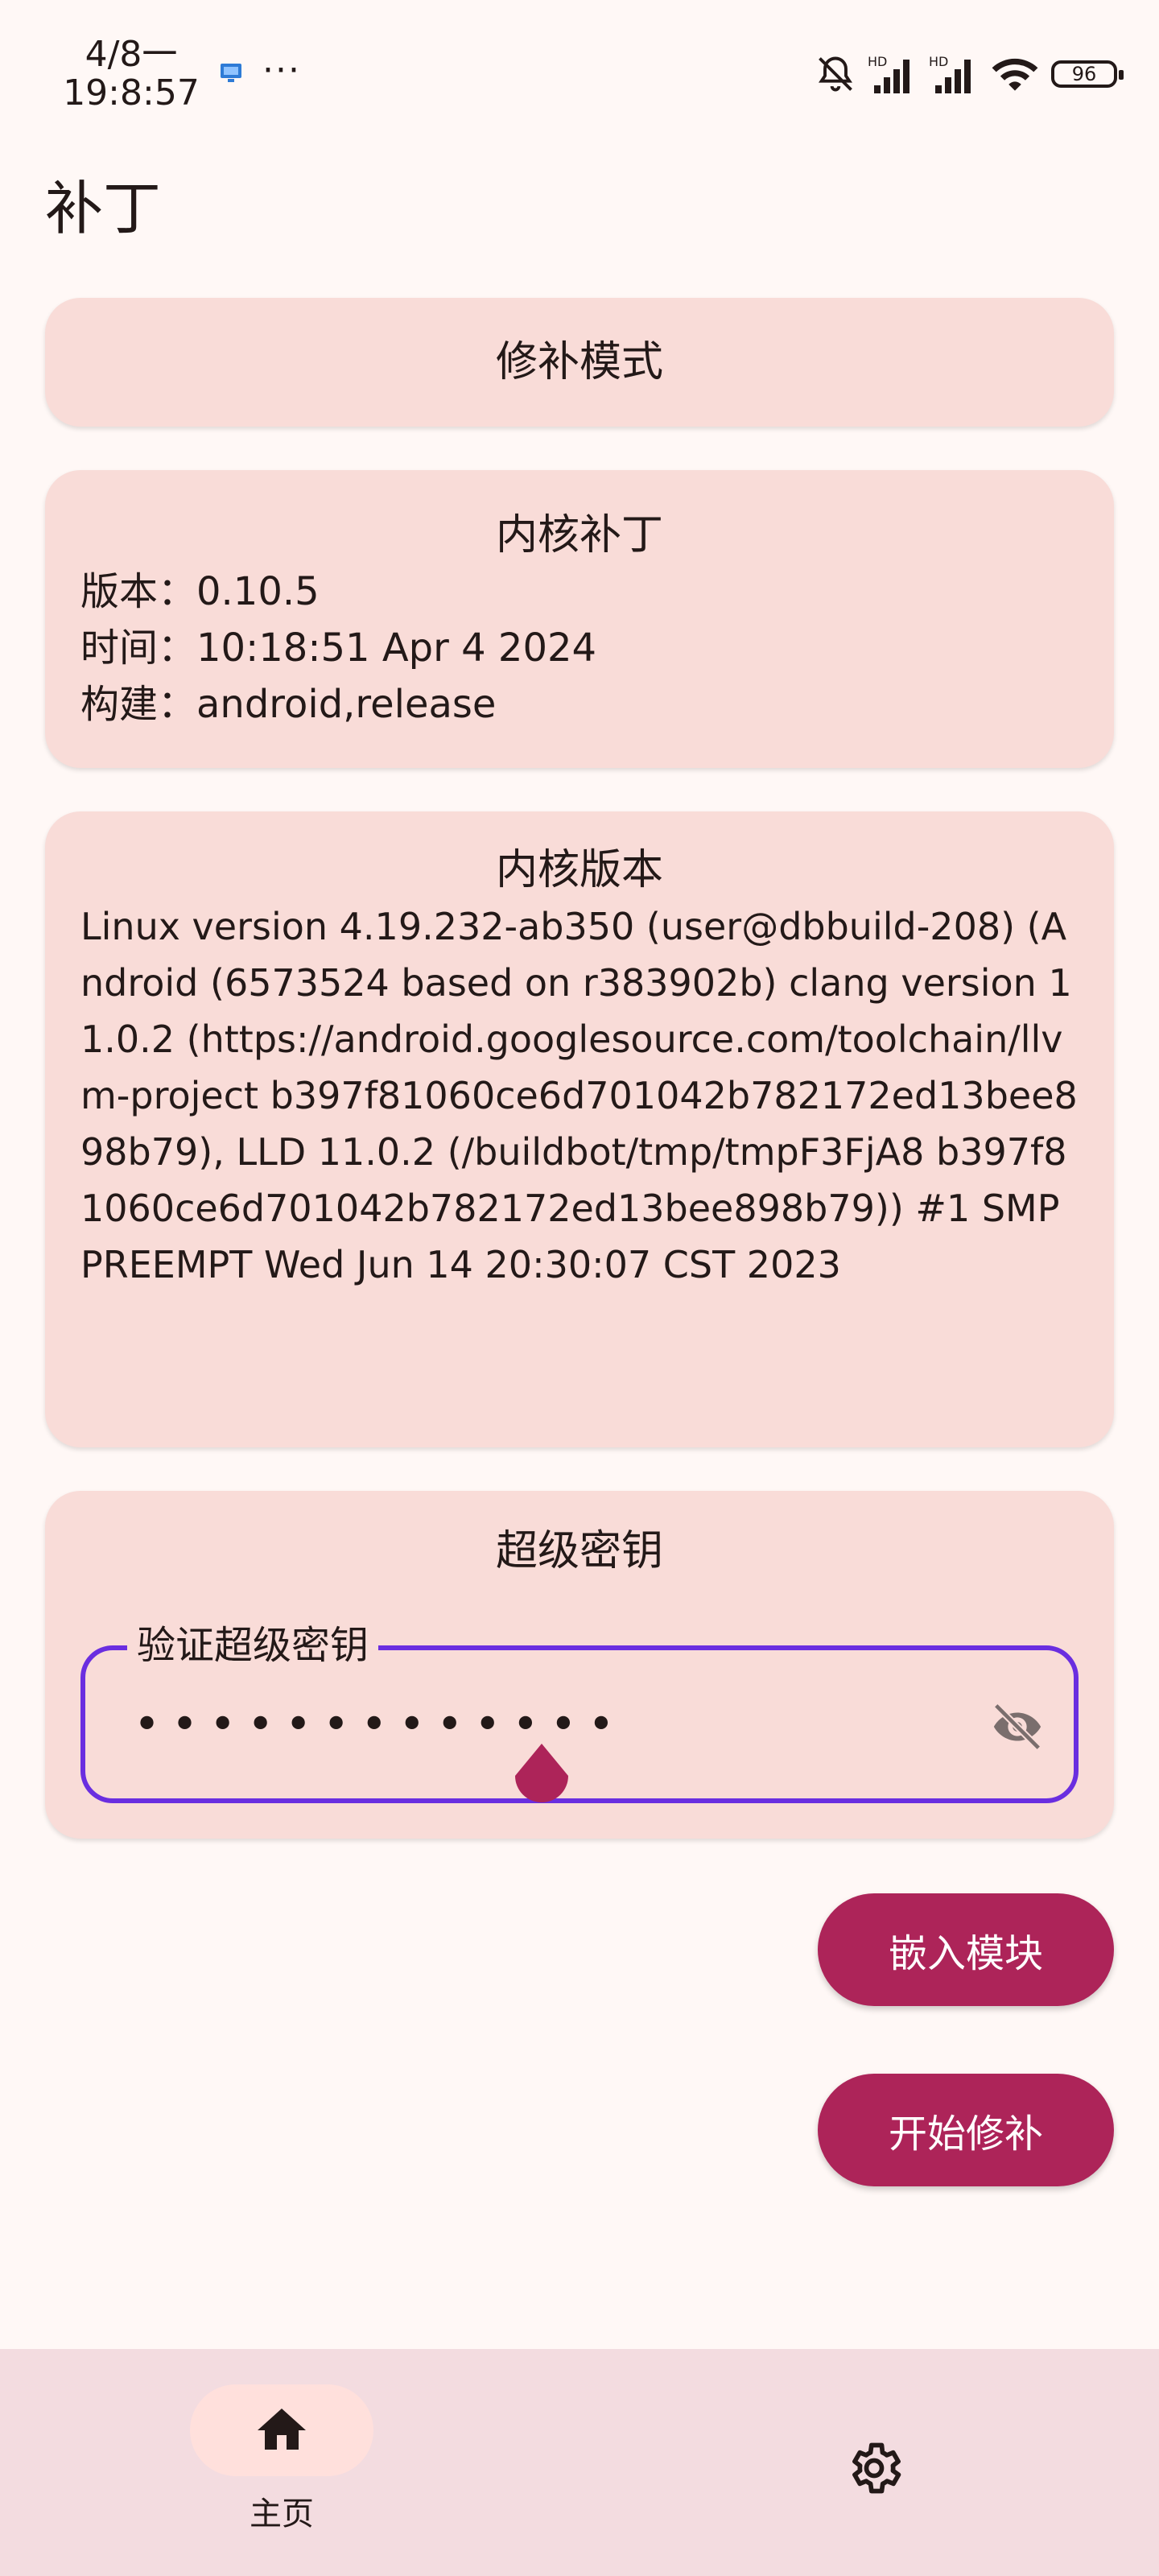 This screenshot has width=1159, height=2576. What do you see at coordinates (579, 1551) in the screenshot?
I see `super-key-title: 超级密钥` at bounding box center [579, 1551].